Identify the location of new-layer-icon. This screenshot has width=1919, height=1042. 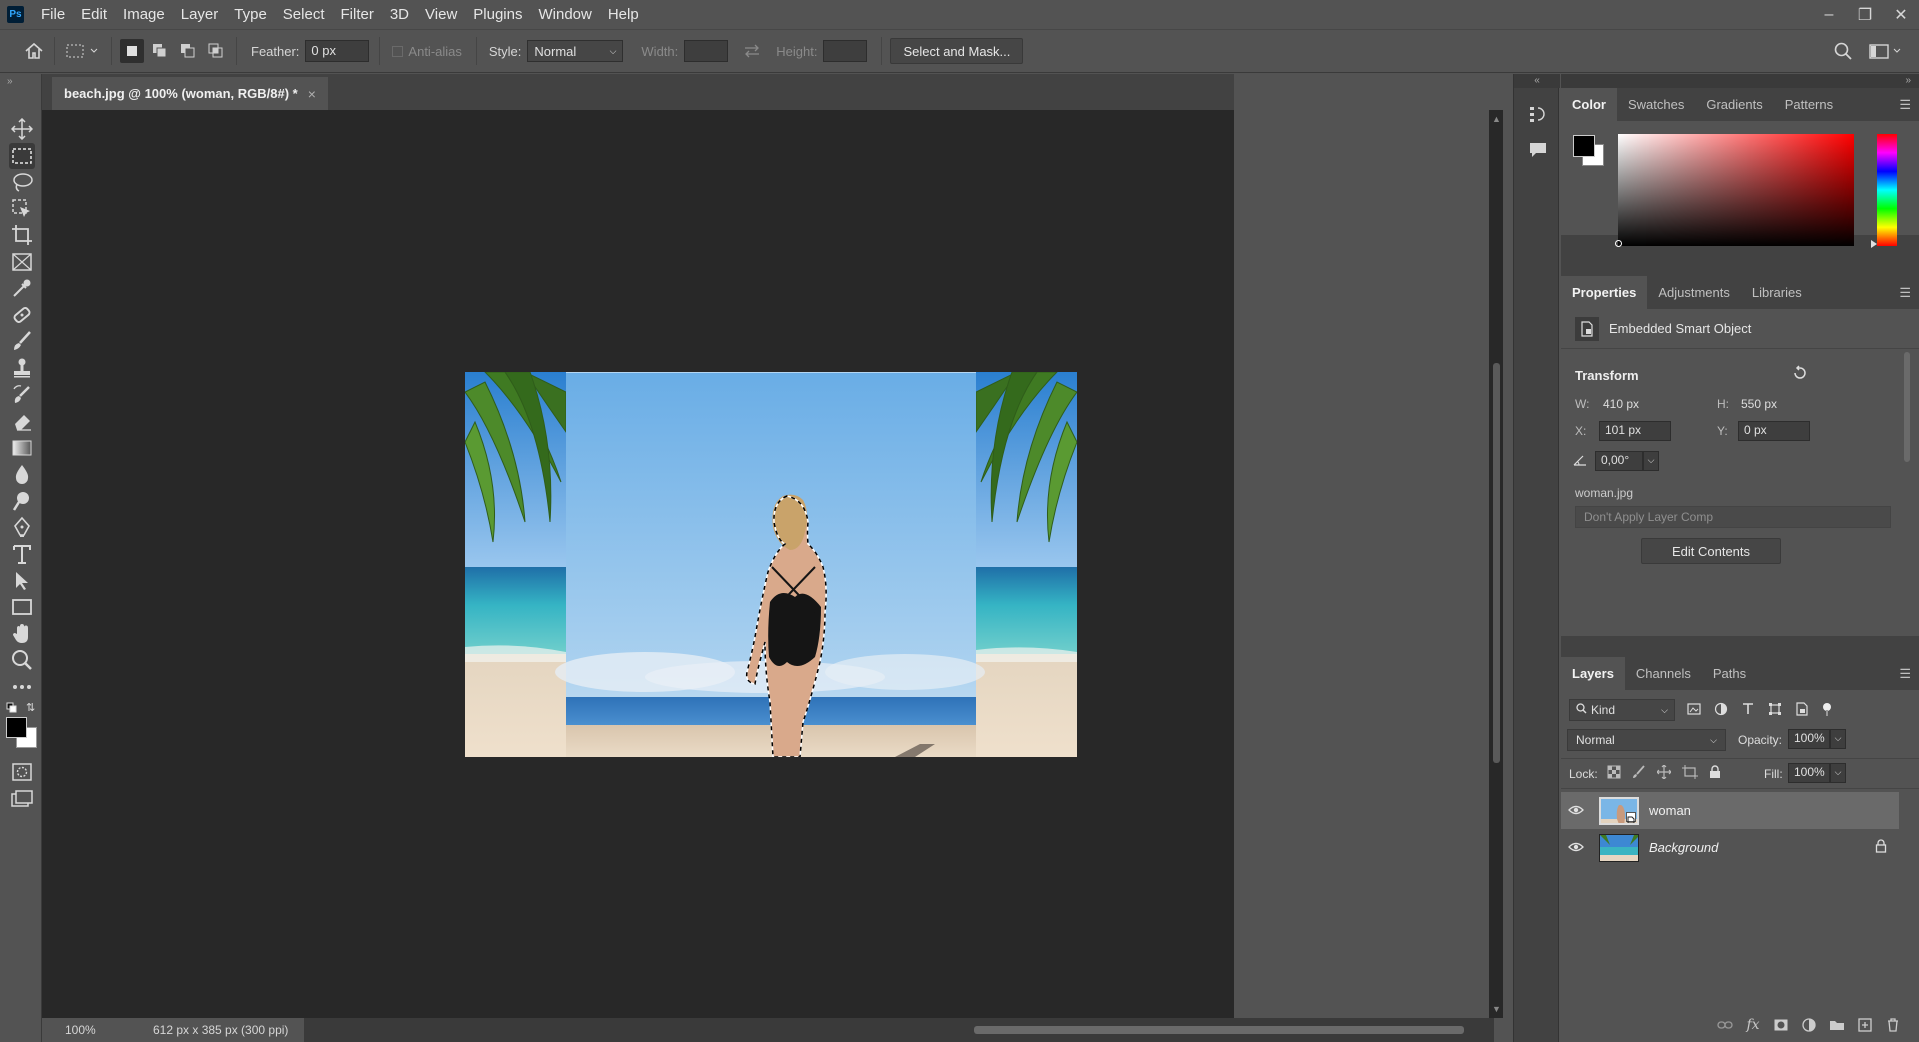
(1865, 1025).